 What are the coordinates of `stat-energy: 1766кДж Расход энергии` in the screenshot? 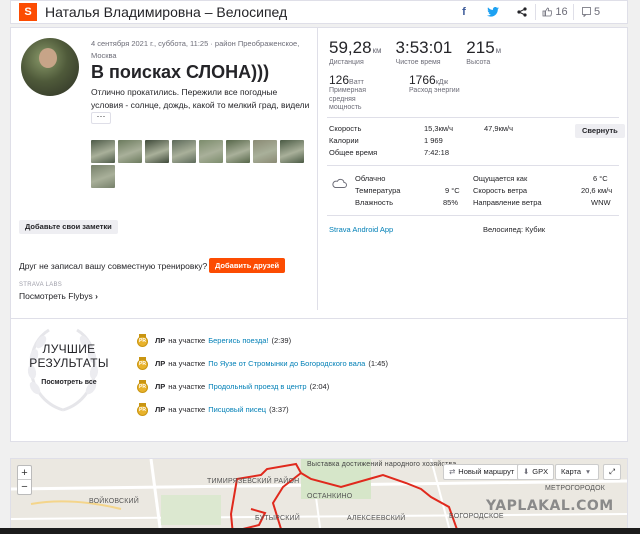 It's located at (439, 93).